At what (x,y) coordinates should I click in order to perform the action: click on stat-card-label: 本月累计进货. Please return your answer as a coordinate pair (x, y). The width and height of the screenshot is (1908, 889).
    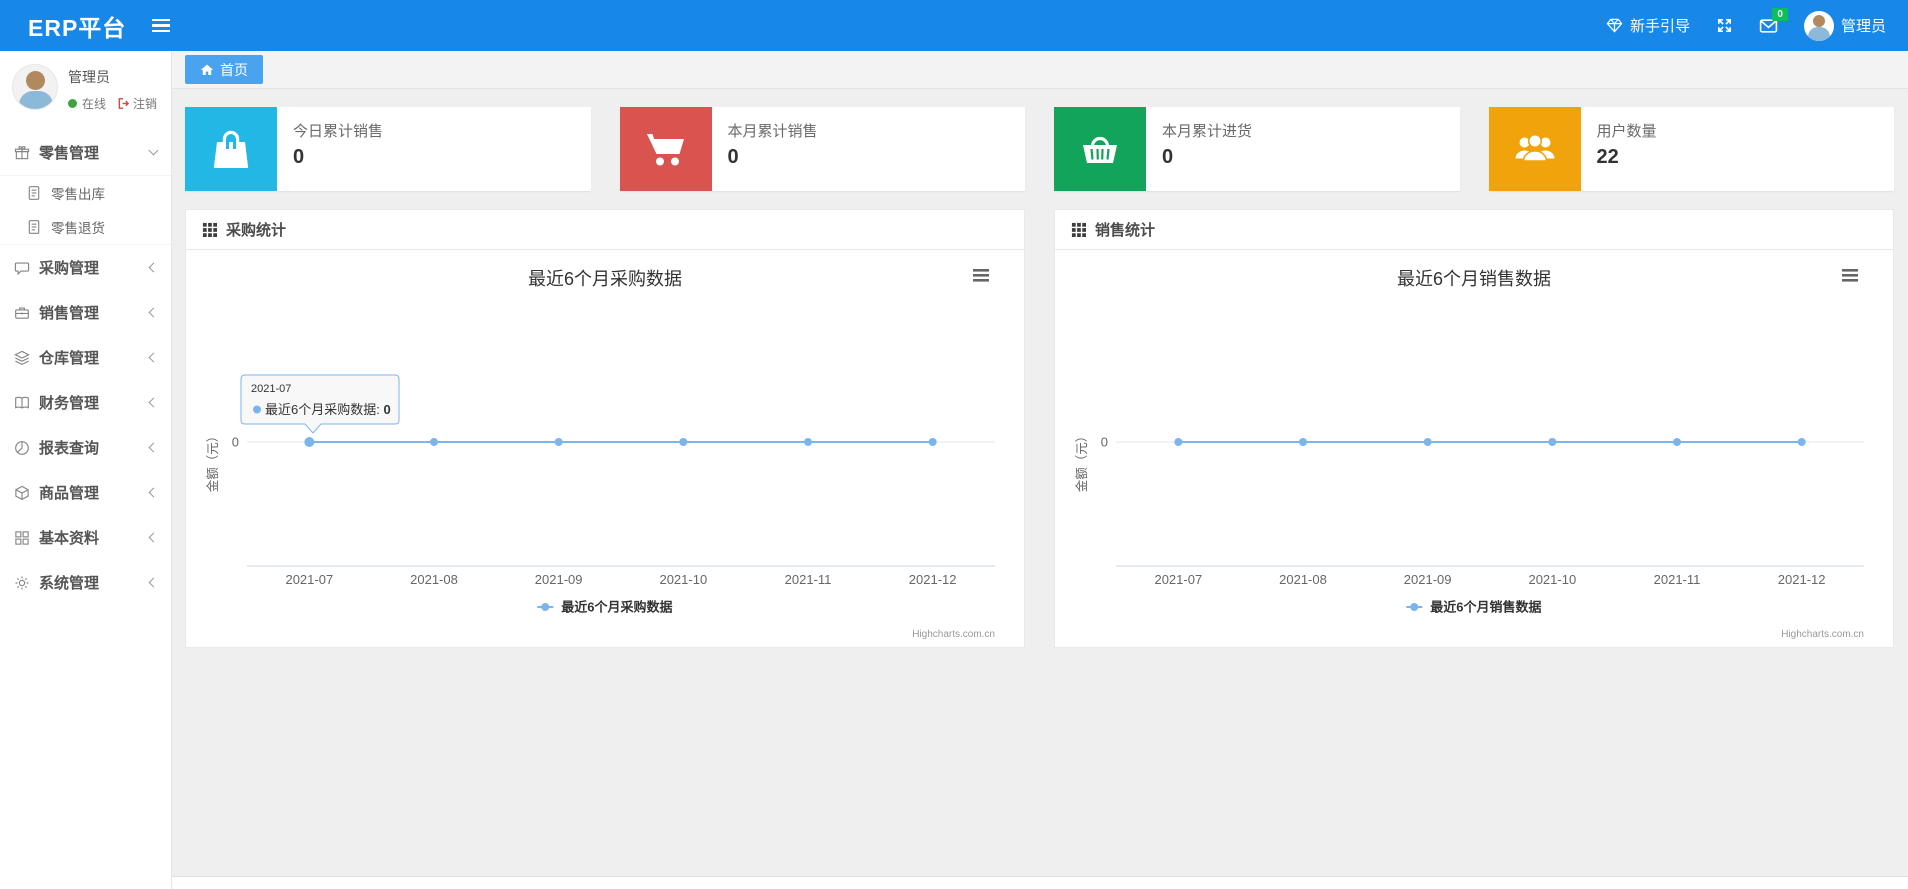
    Looking at the image, I should click on (1207, 131).